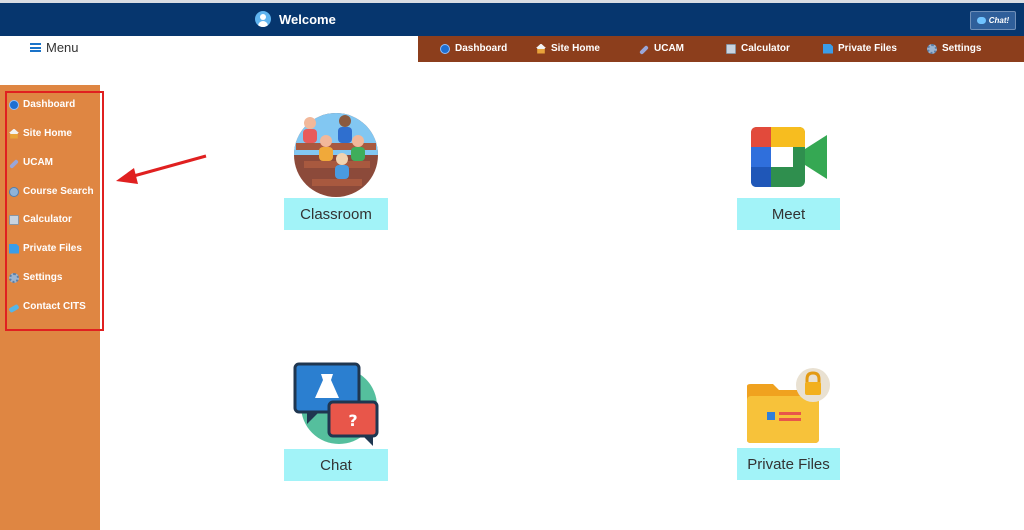 This screenshot has height=530, width=1024. What do you see at coordinates (307, 19) in the screenshot?
I see `welcome-text: Welcome` at bounding box center [307, 19].